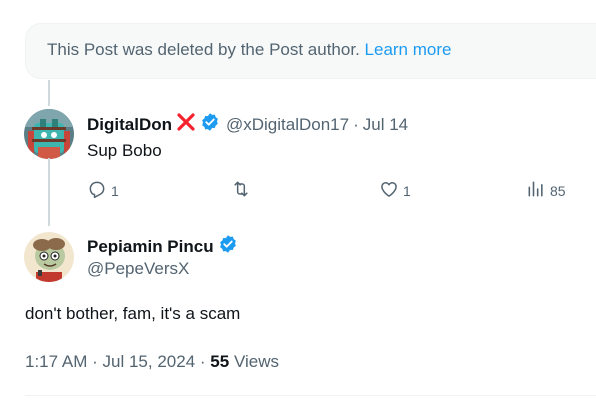 The height and width of the screenshot is (403, 596). What do you see at coordinates (558, 190) in the screenshot?
I see `views-count: 85` at bounding box center [558, 190].